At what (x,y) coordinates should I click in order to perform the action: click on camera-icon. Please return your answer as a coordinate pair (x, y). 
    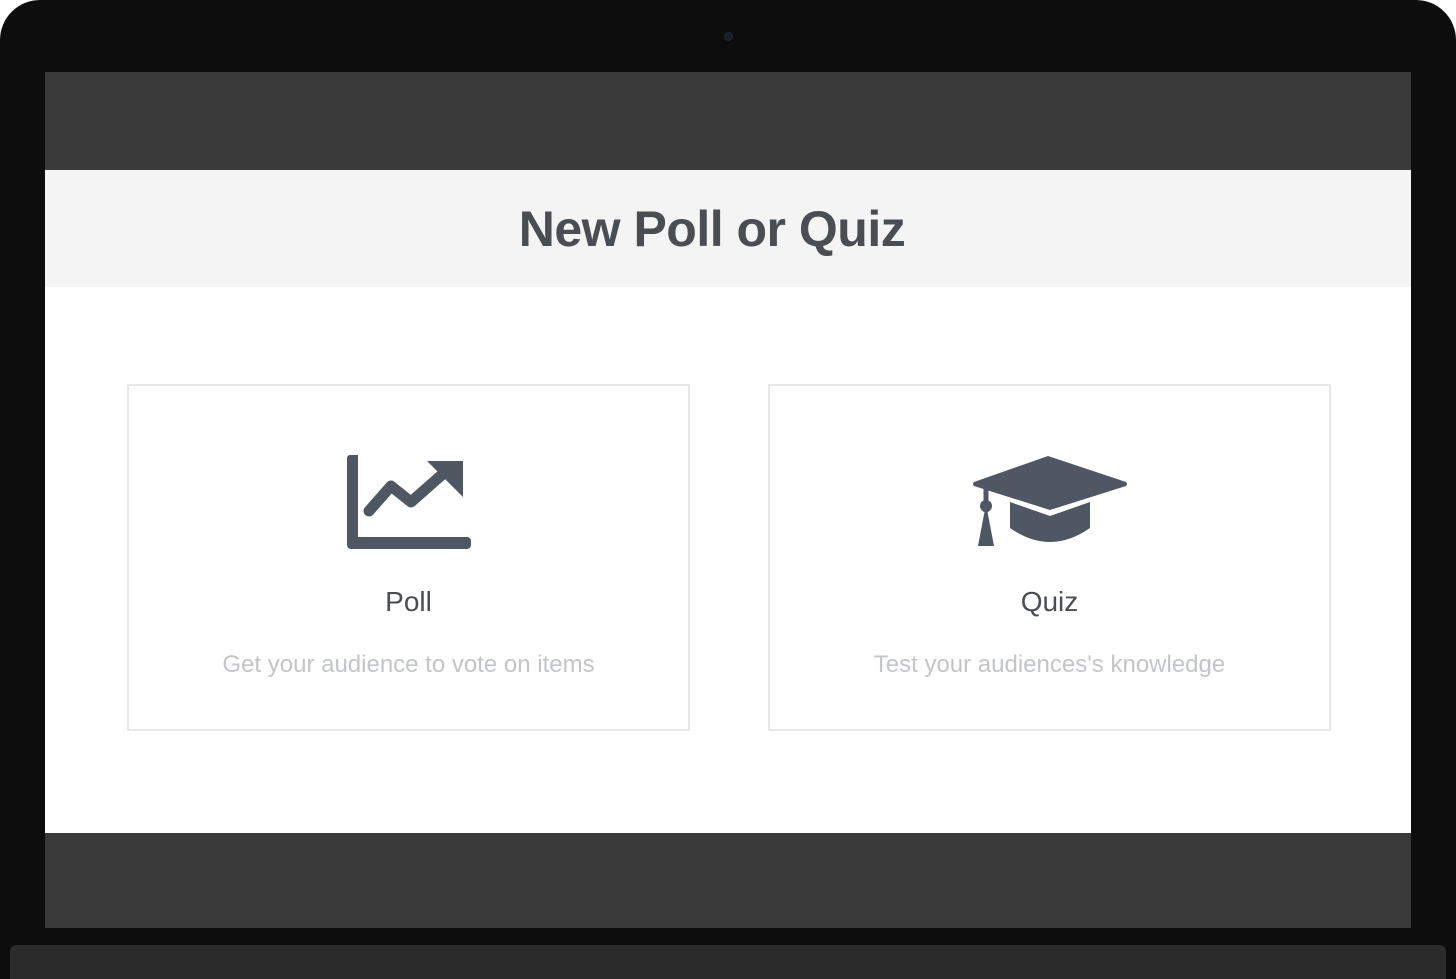
    Looking at the image, I should click on (728, 36).